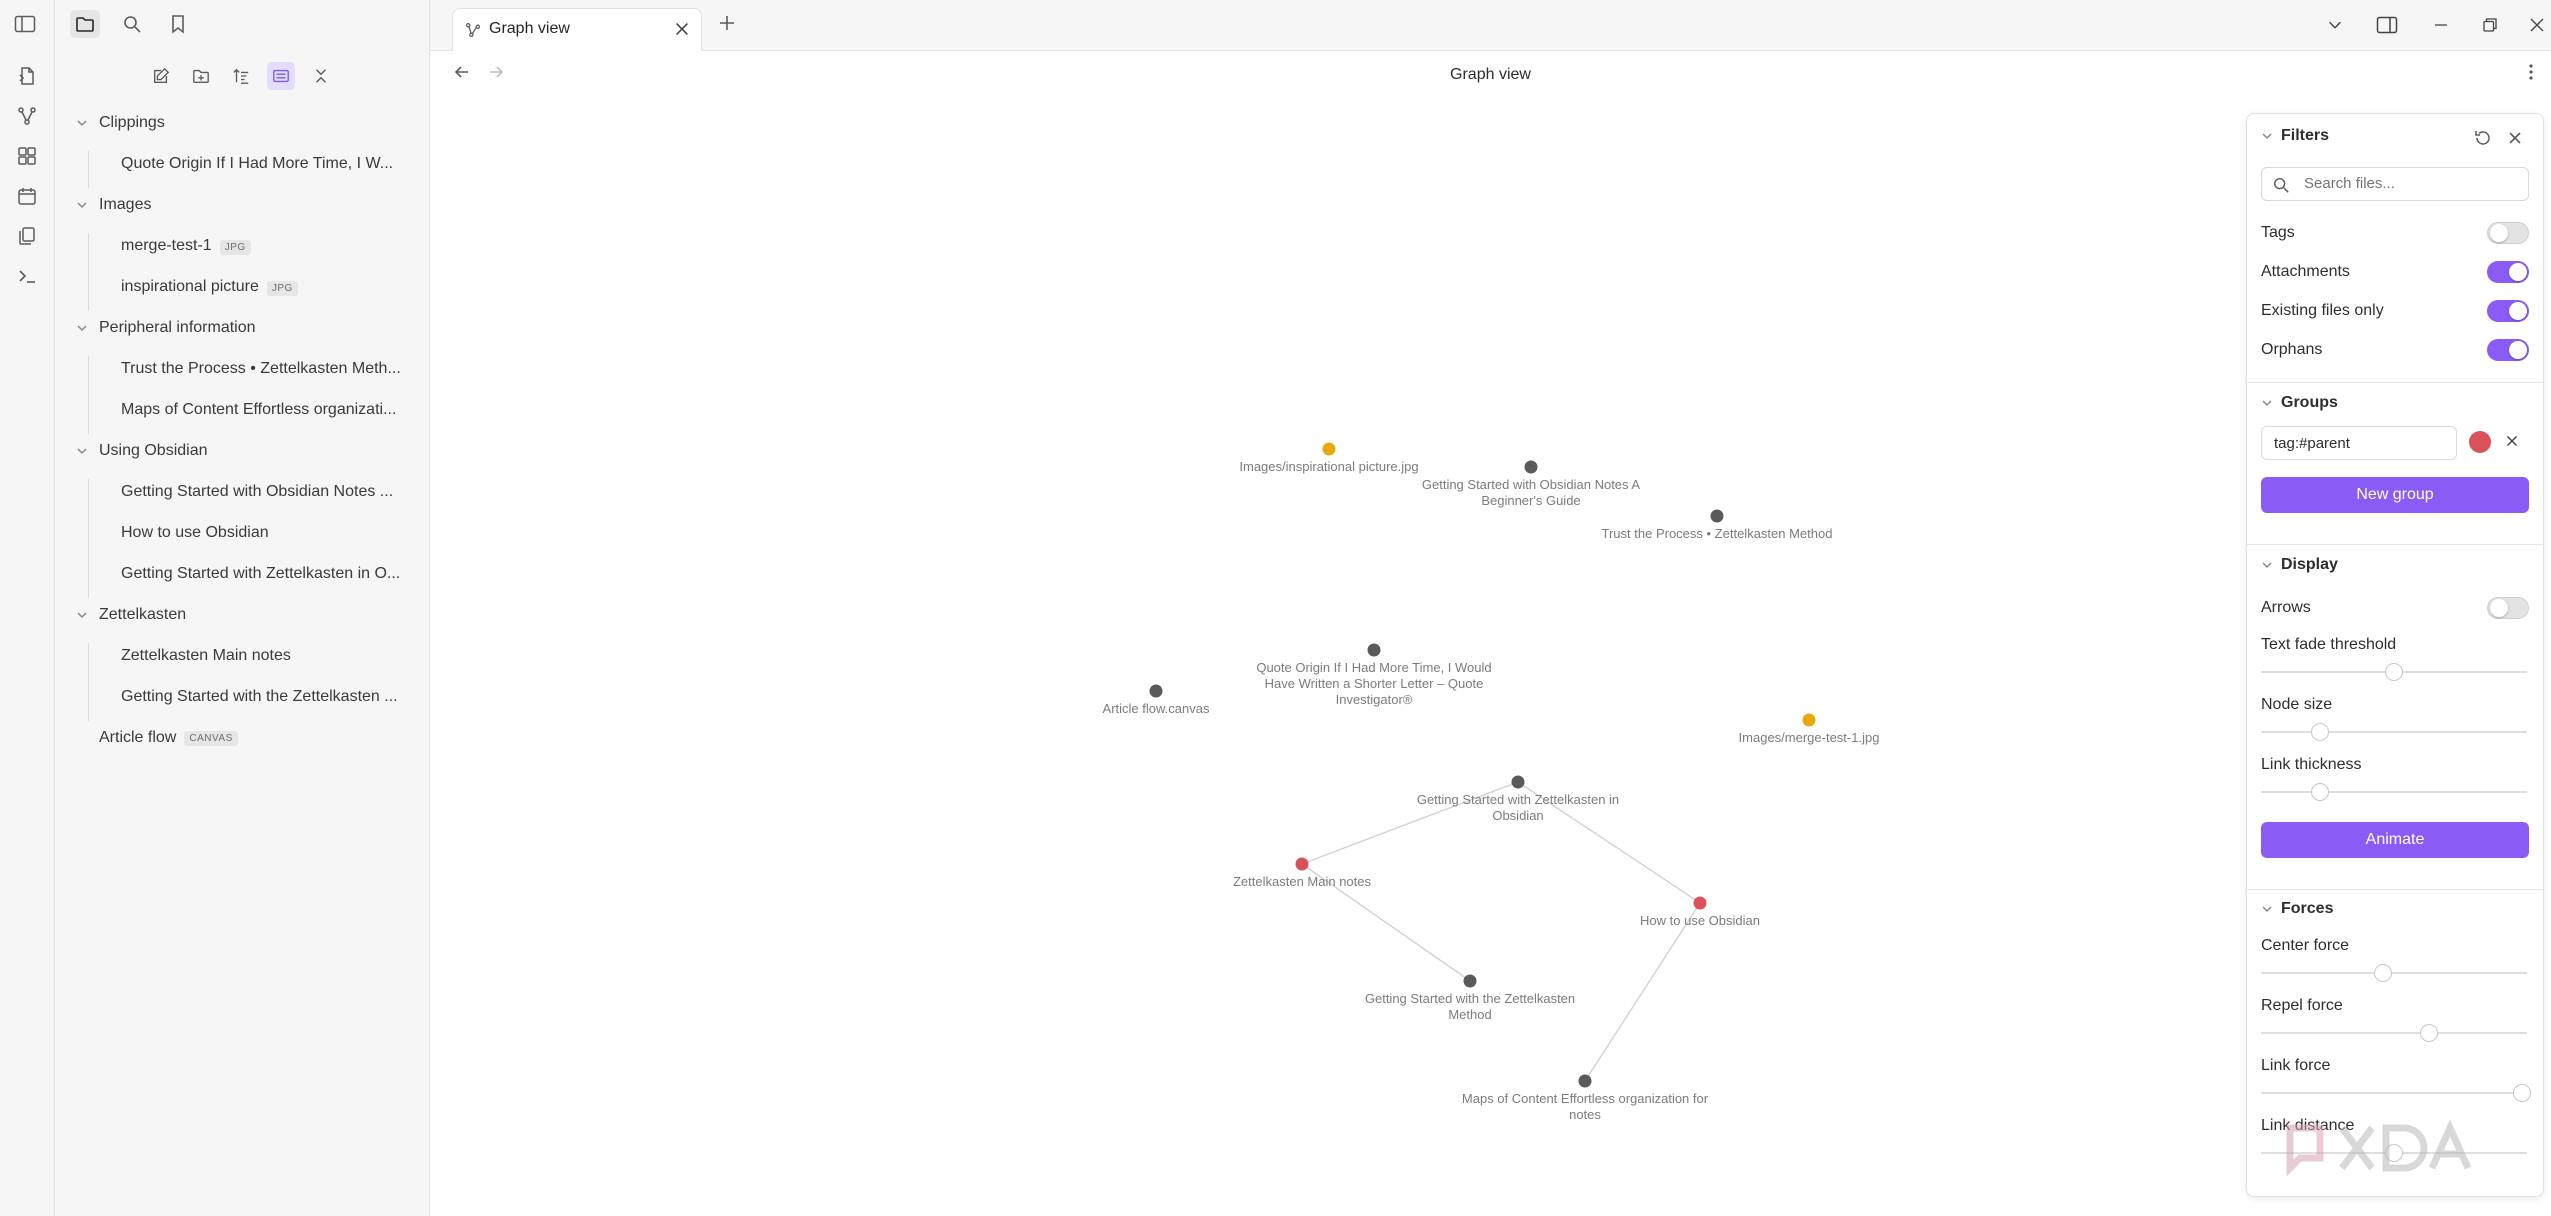 The image size is (2551, 1216). Describe the element at coordinates (2512, 441) in the screenshot. I see `remove-group-icon` at that location.